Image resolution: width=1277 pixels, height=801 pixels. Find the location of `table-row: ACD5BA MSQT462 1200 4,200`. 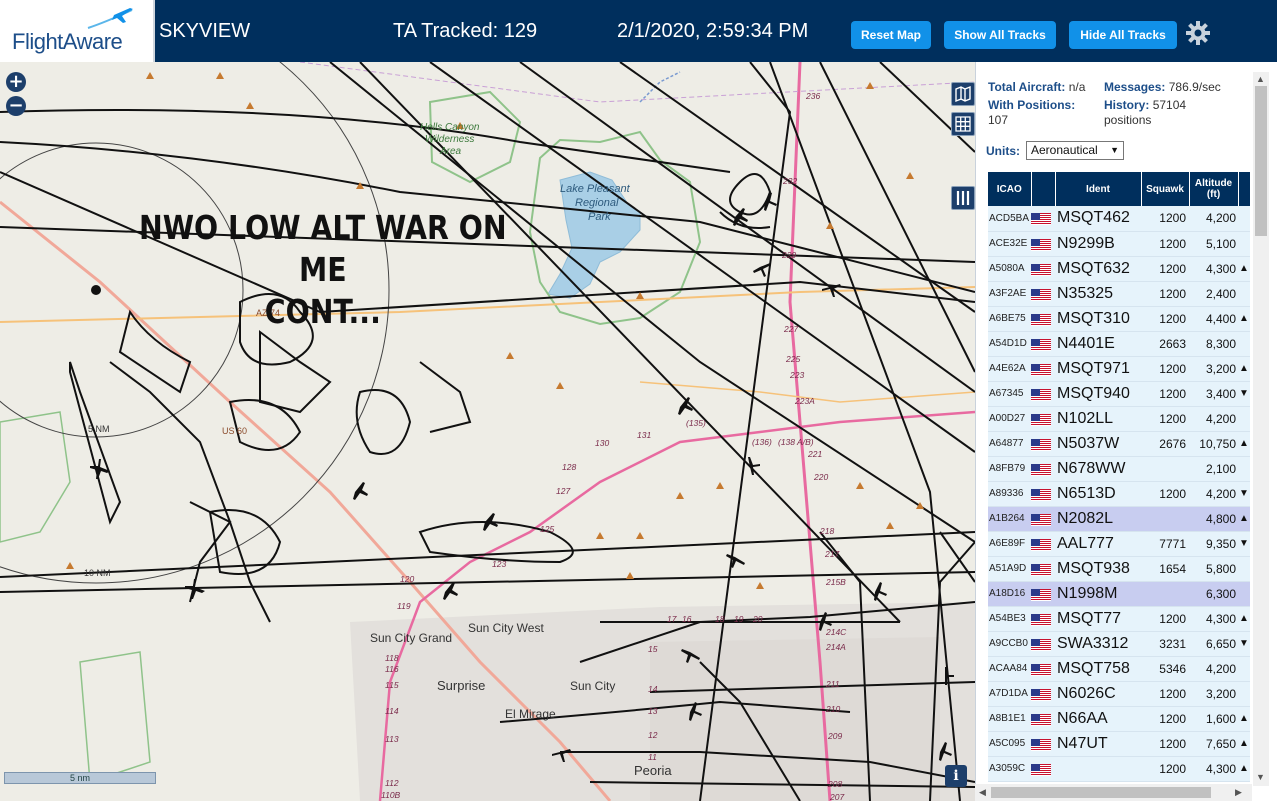

table-row: ACD5BA MSQT462 1200 4,200 is located at coordinates (1119, 219).